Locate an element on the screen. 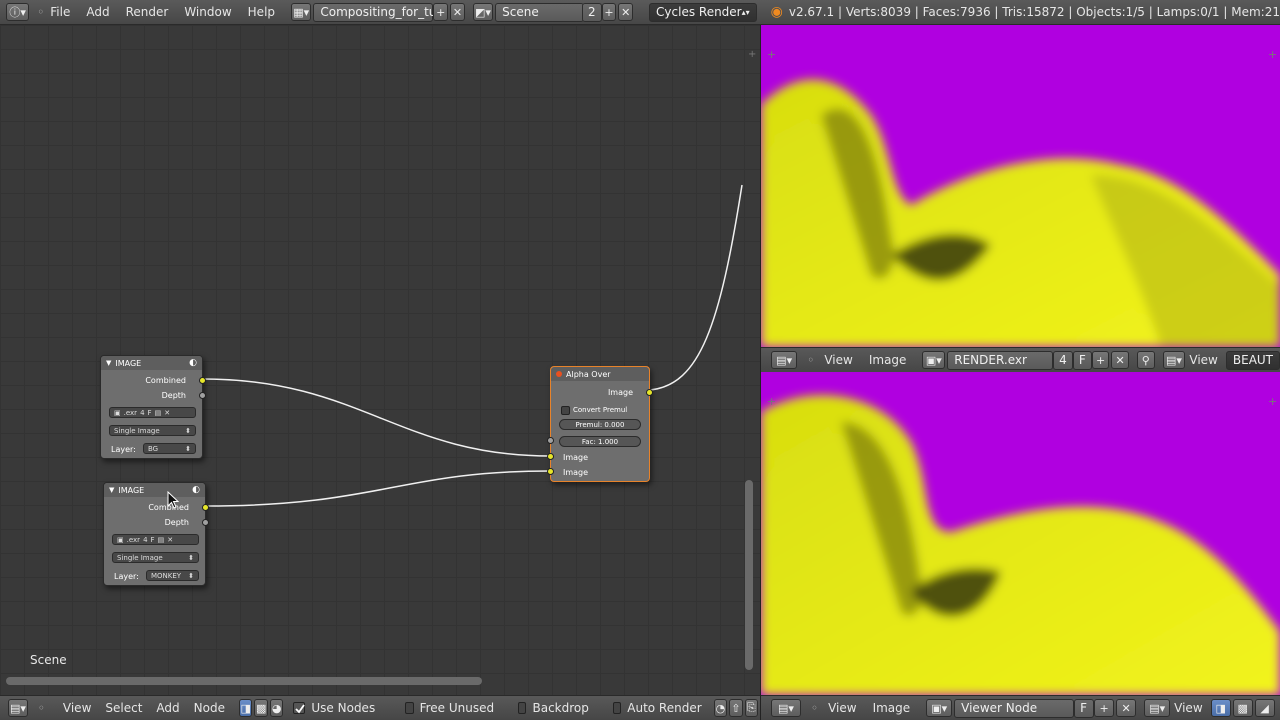  fac-slider: Fac: 1.000 is located at coordinates (600, 441).